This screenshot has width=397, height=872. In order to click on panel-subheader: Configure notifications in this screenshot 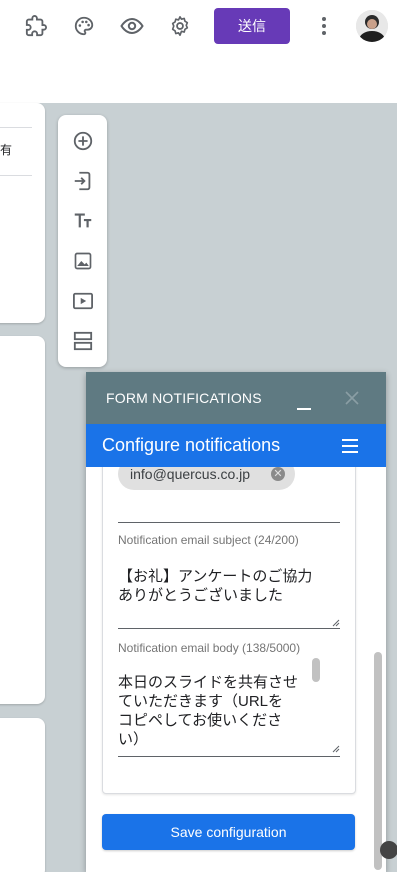, I will do `click(236, 445)`.